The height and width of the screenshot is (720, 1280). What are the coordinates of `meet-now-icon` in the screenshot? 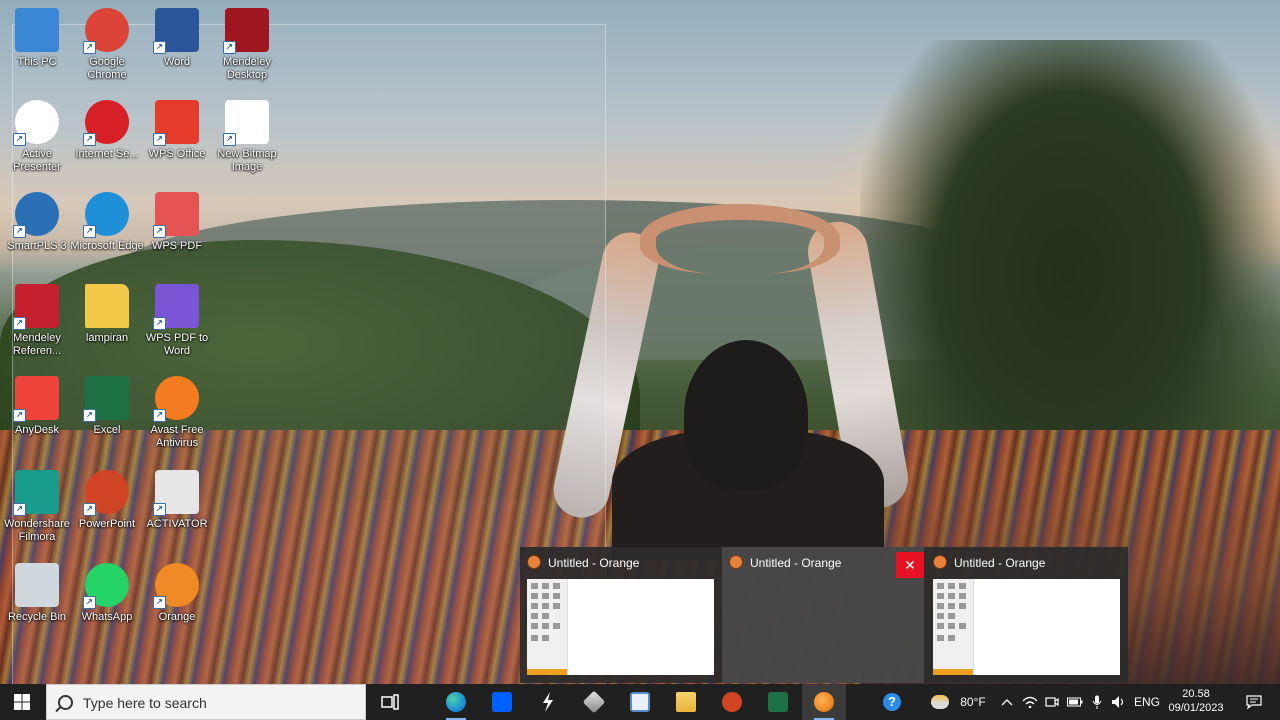 It's located at (1052, 702).